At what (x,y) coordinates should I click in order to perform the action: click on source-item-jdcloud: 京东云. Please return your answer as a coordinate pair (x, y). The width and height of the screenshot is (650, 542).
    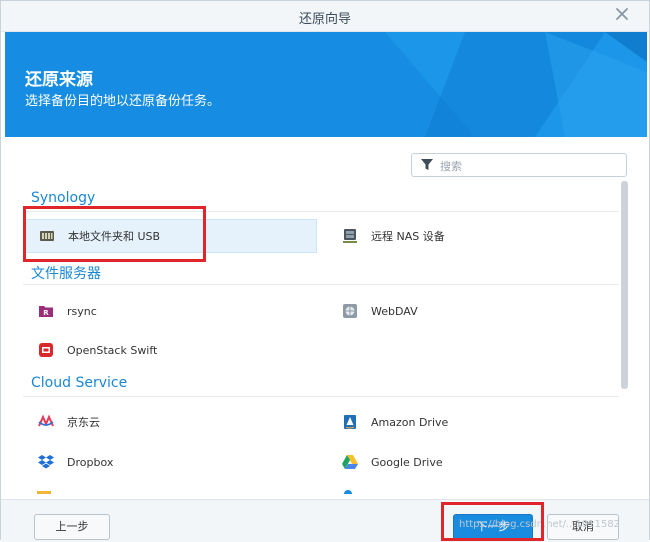
    Looking at the image, I should click on (171, 422).